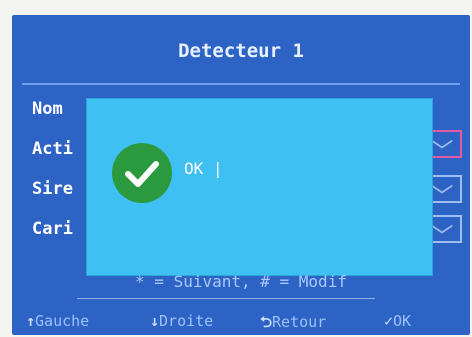 The image size is (472, 337). Describe the element at coordinates (142, 173) in the screenshot. I see `check-circle-icon` at that location.